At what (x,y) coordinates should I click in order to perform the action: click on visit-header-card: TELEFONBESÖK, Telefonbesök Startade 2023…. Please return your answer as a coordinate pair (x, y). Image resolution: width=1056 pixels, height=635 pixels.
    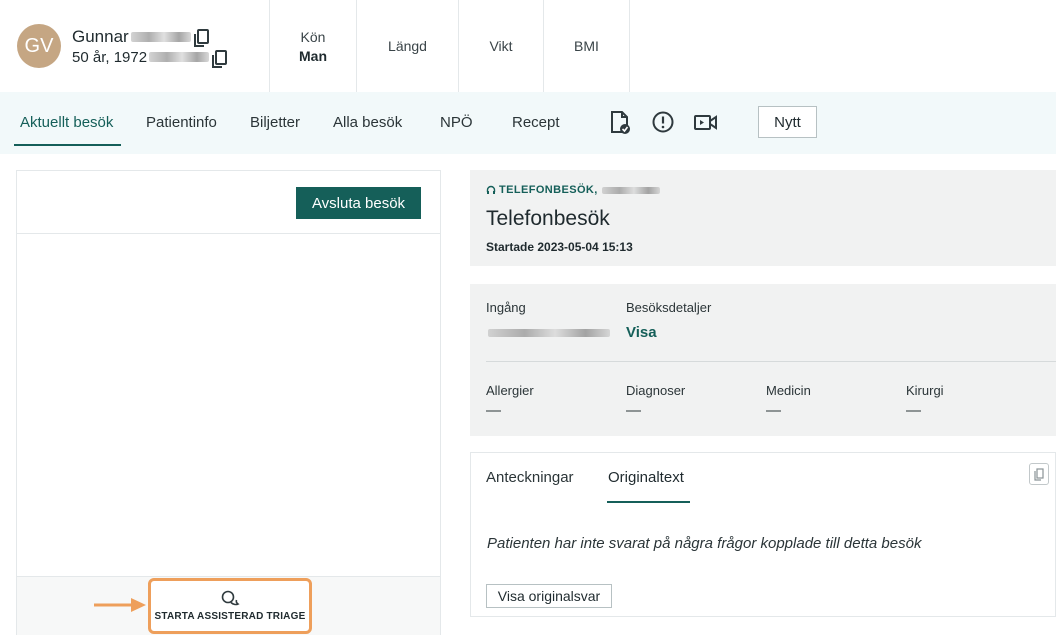
    Looking at the image, I should click on (763, 218).